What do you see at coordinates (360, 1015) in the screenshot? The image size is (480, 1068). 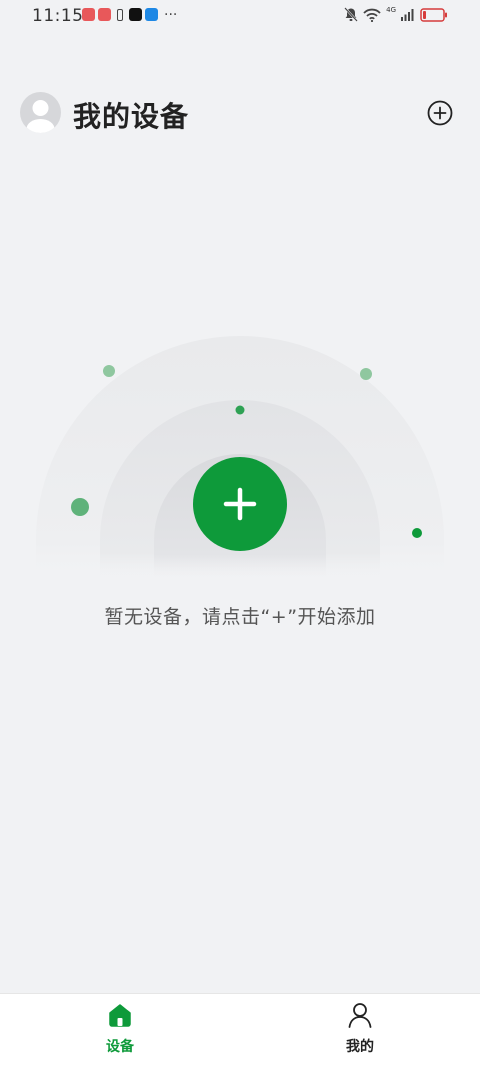 I see `person-icon` at bounding box center [360, 1015].